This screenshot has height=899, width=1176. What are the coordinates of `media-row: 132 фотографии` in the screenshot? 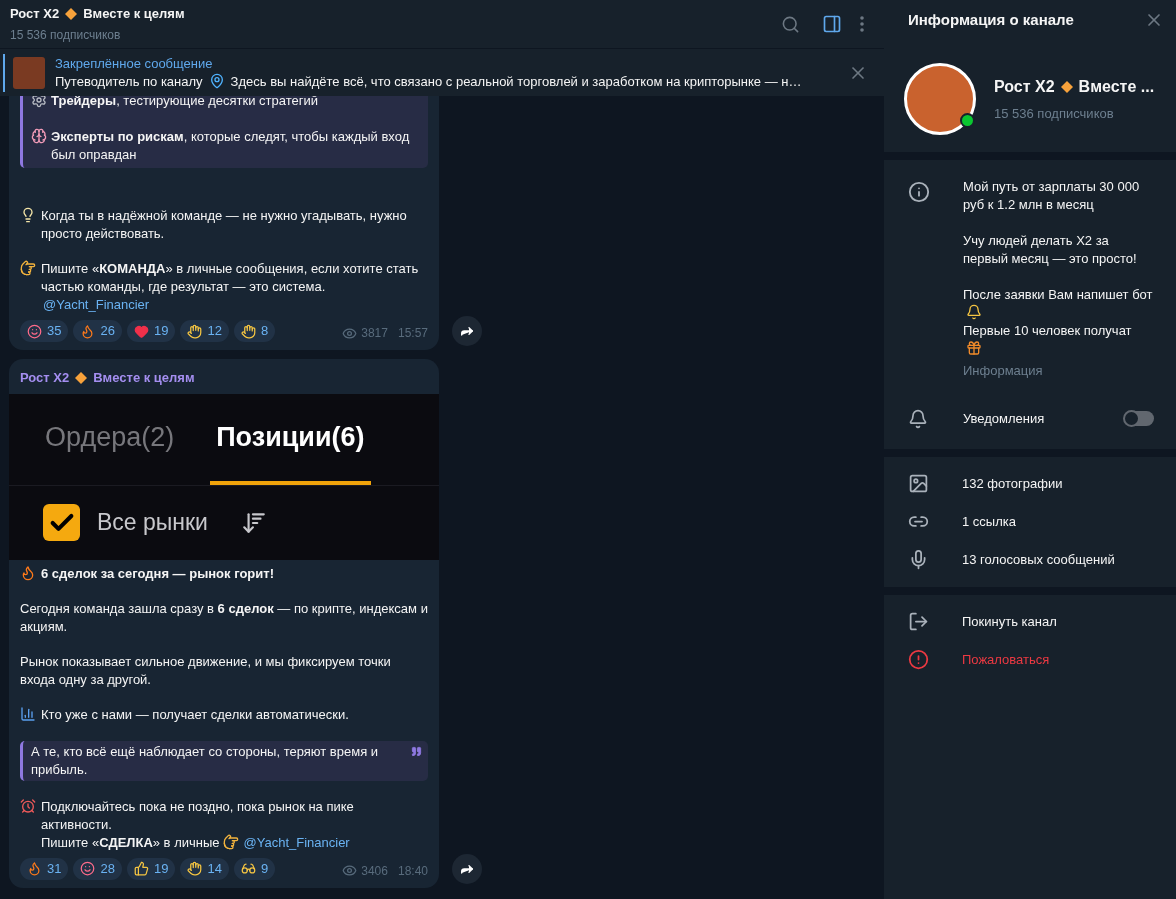 It's located at (1030, 483).